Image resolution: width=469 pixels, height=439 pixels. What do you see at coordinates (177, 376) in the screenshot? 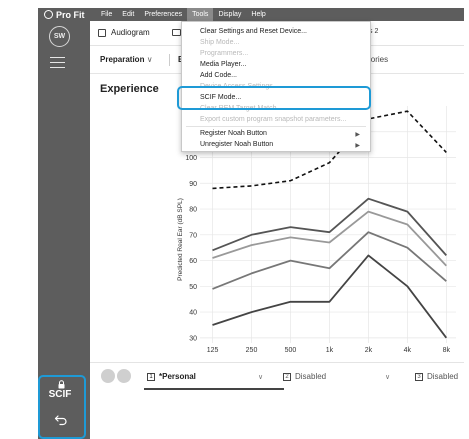
I see `program-slot-1-label: *Personal` at bounding box center [177, 376].